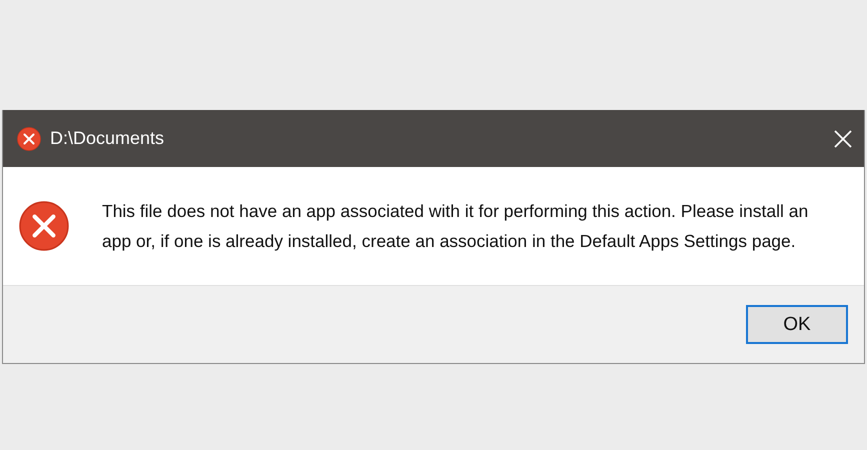  What do you see at coordinates (108, 138) in the screenshot?
I see `window-title: D:\Documents` at bounding box center [108, 138].